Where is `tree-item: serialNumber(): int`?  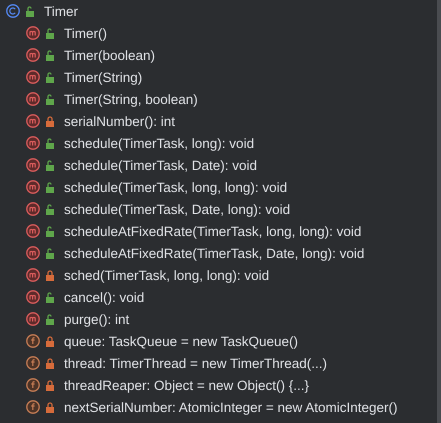 tree-item: serialNumber(): int is located at coordinates (120, 121).